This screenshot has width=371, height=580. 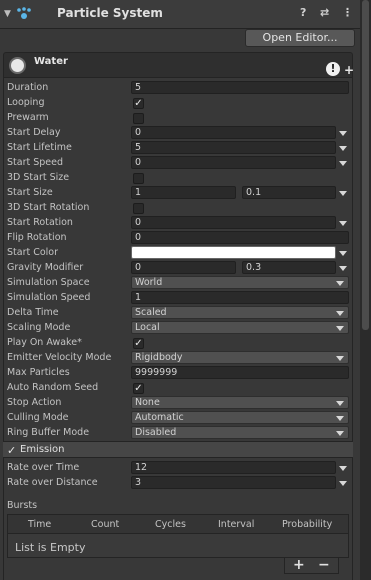 I want to click on gravity-modifier-min-field: 0, so click(x=183, y=267).